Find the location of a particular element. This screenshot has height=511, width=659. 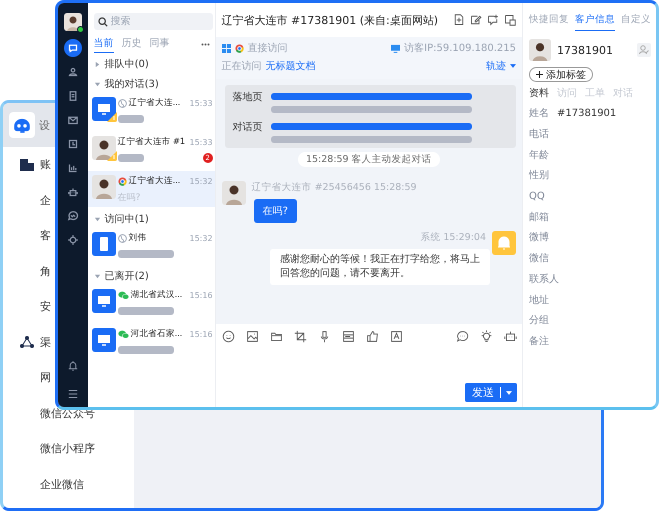

settings-nav-item: 企业微信 is located at coordinates (62, 484).